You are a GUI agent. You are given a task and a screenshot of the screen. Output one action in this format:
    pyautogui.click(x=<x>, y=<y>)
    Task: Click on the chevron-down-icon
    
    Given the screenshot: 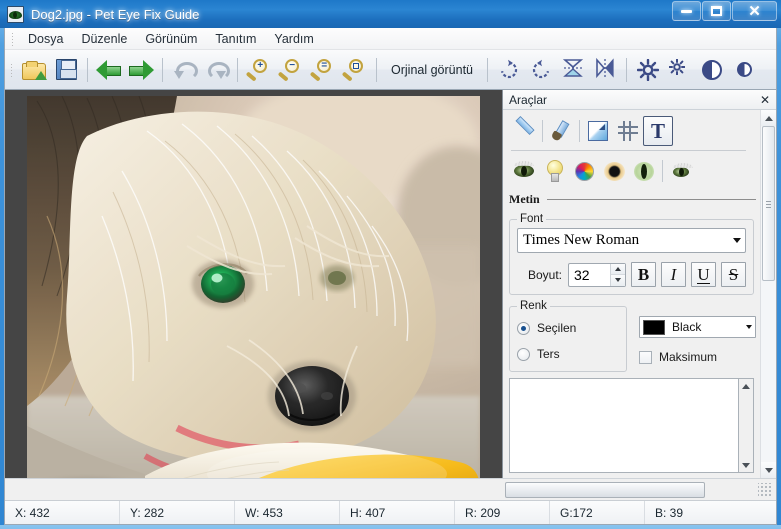 What is the action you would take?
    pyautogui.click(x=737, y=240)
    